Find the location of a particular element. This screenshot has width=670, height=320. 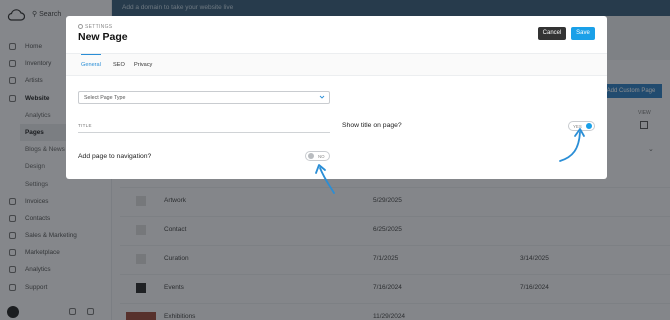

show-title-question: Show title on page? is located at coordinates (372, 125).